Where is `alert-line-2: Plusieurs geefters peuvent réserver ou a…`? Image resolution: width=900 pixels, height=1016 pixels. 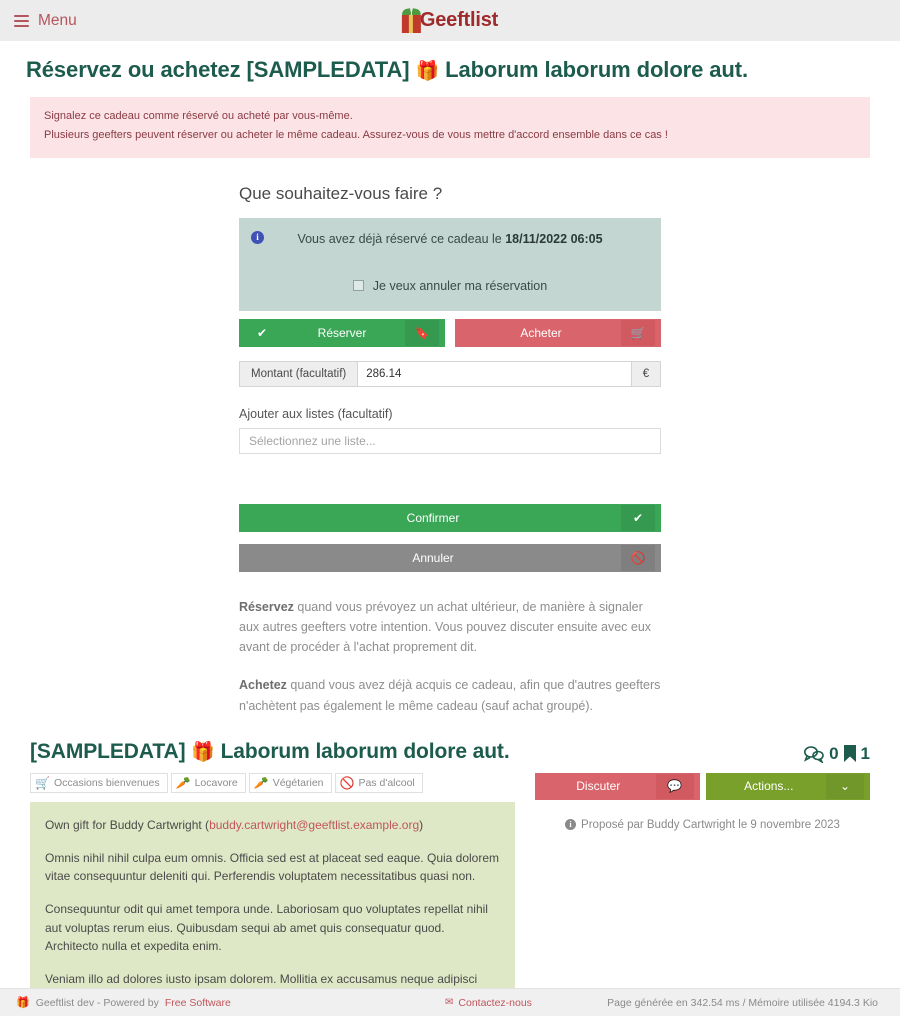 alert-line-2: Plusieurs geefters peuvent réserver ou a… is located at coordinates (356, 135).